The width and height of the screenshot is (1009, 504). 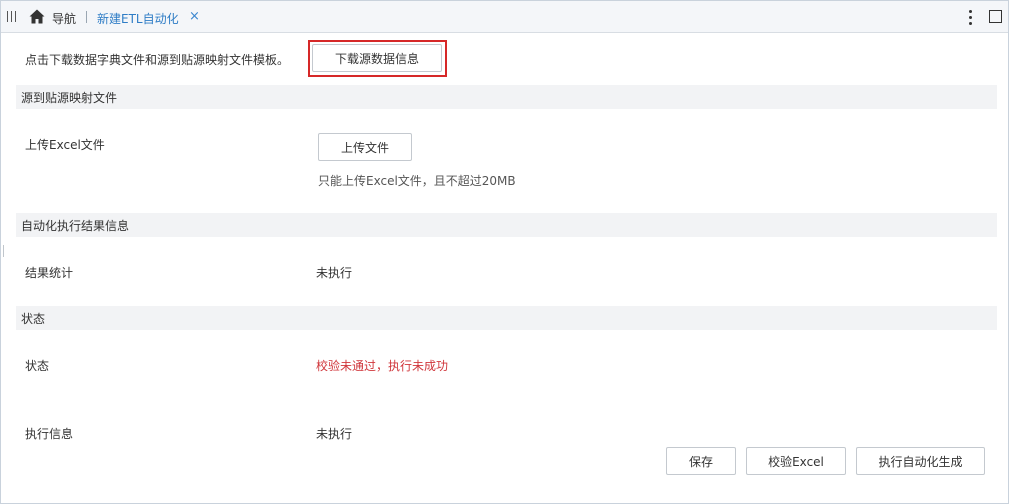 What do you see at coordinates (157, 60) in the screenshot?
I see `intro-text: 点击下载数据字典文件和源到贴源映射文件模板。` at bounding box center [157, 60].